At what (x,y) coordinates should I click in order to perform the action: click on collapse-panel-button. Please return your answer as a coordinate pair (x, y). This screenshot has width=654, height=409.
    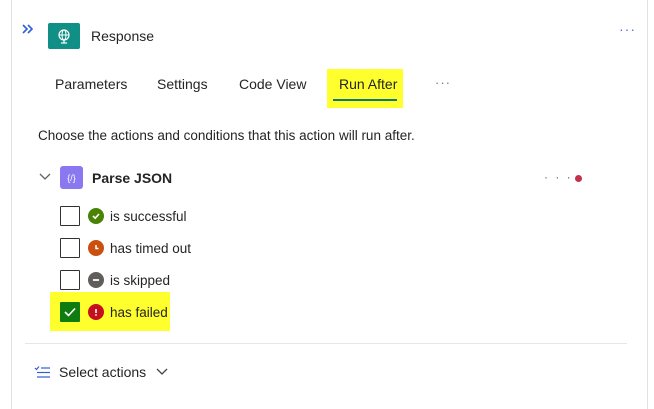
    Looking at the image, I should click on (28, 29).